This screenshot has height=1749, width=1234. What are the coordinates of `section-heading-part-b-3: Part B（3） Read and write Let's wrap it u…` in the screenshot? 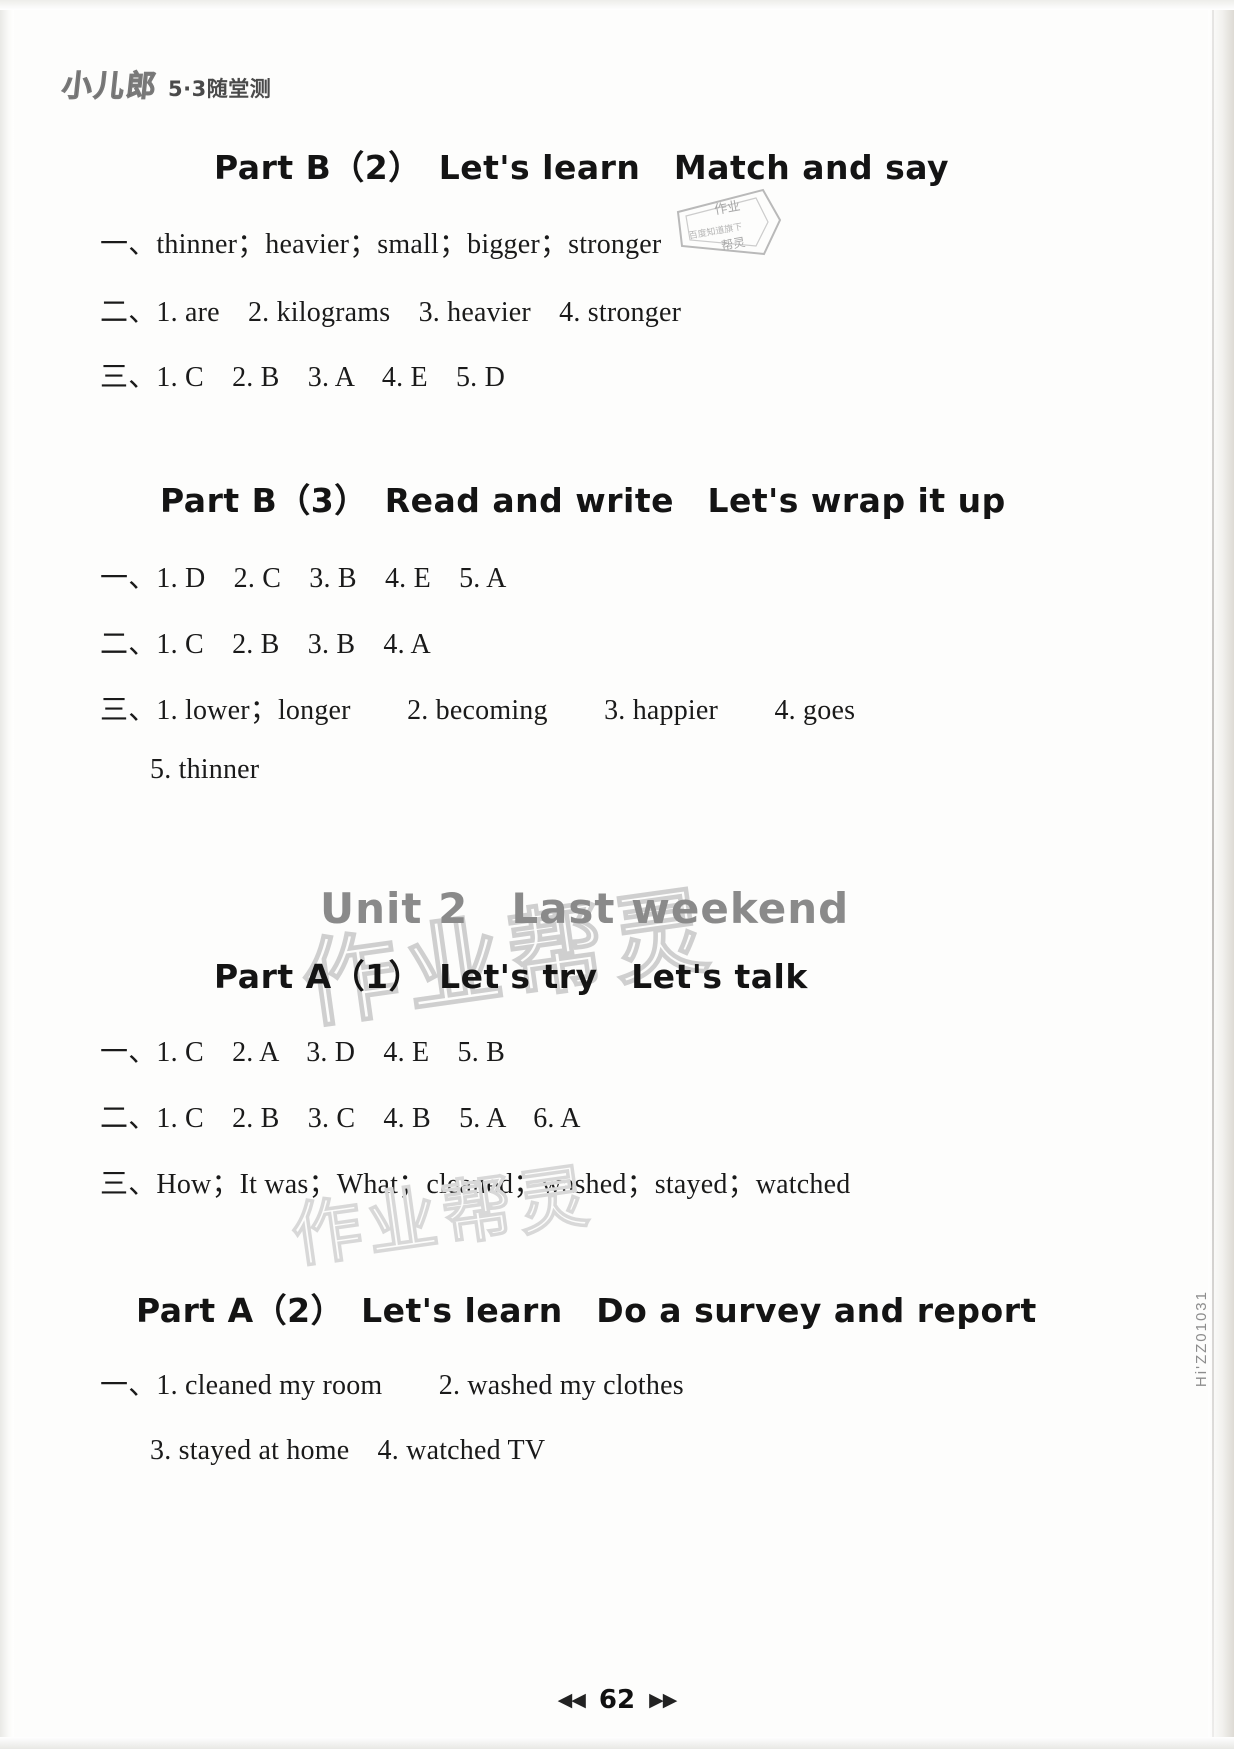 It's located at (583, 500).